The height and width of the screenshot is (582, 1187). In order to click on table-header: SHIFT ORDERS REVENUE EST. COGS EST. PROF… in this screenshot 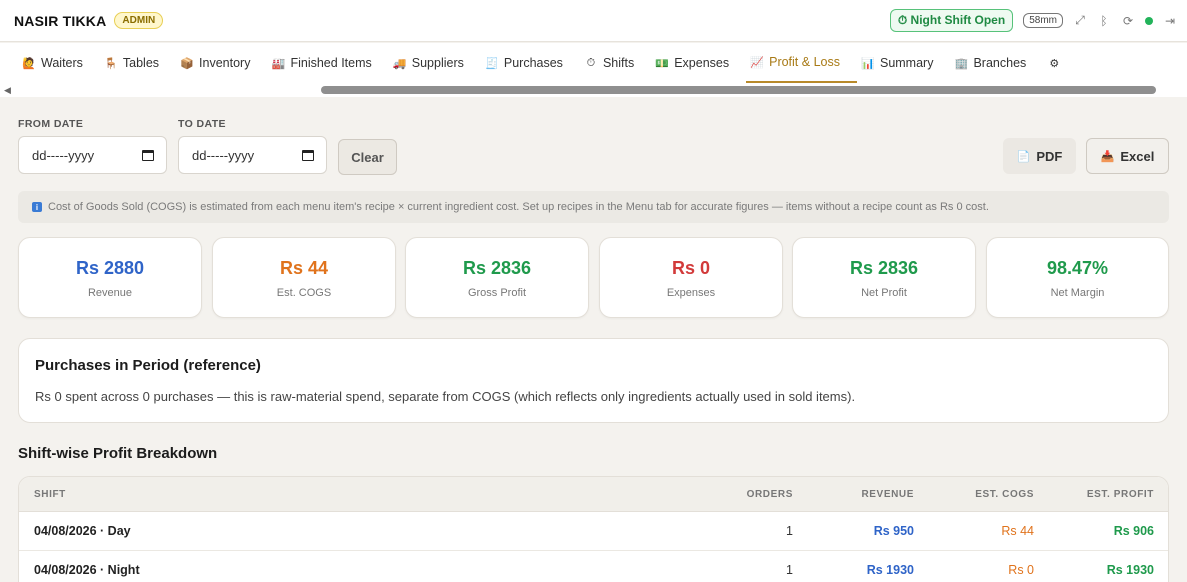, I will do `click(593, 494)`.